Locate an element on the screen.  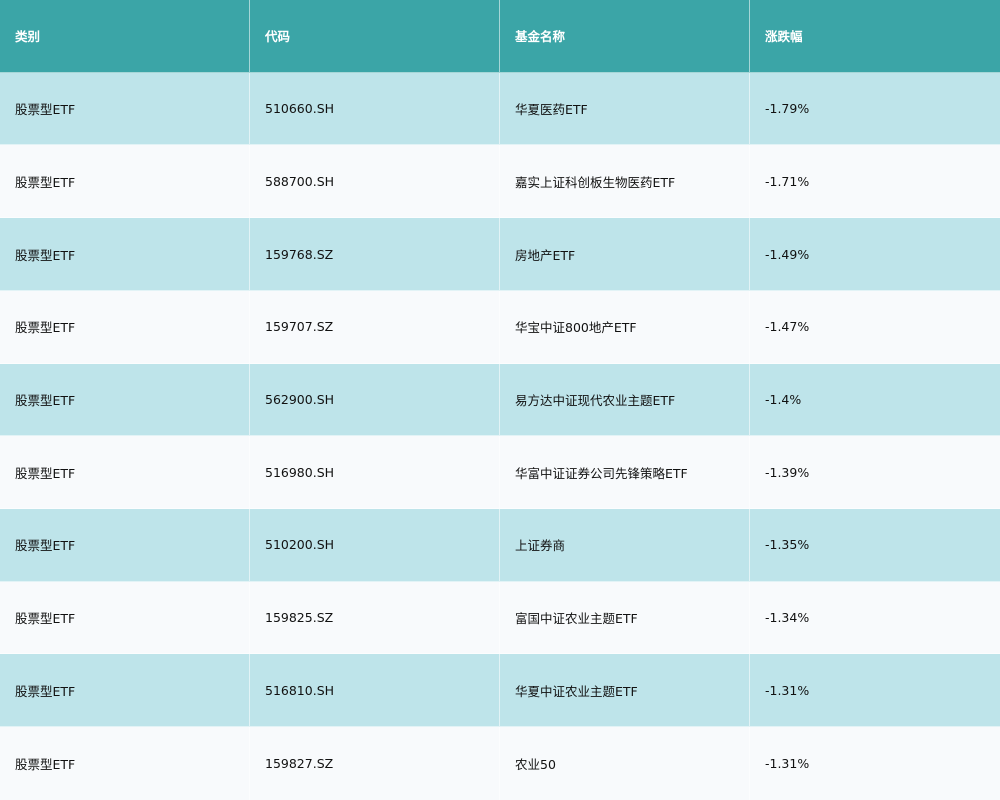
change-cell: -1.34% is located at coordinates (787, 618).